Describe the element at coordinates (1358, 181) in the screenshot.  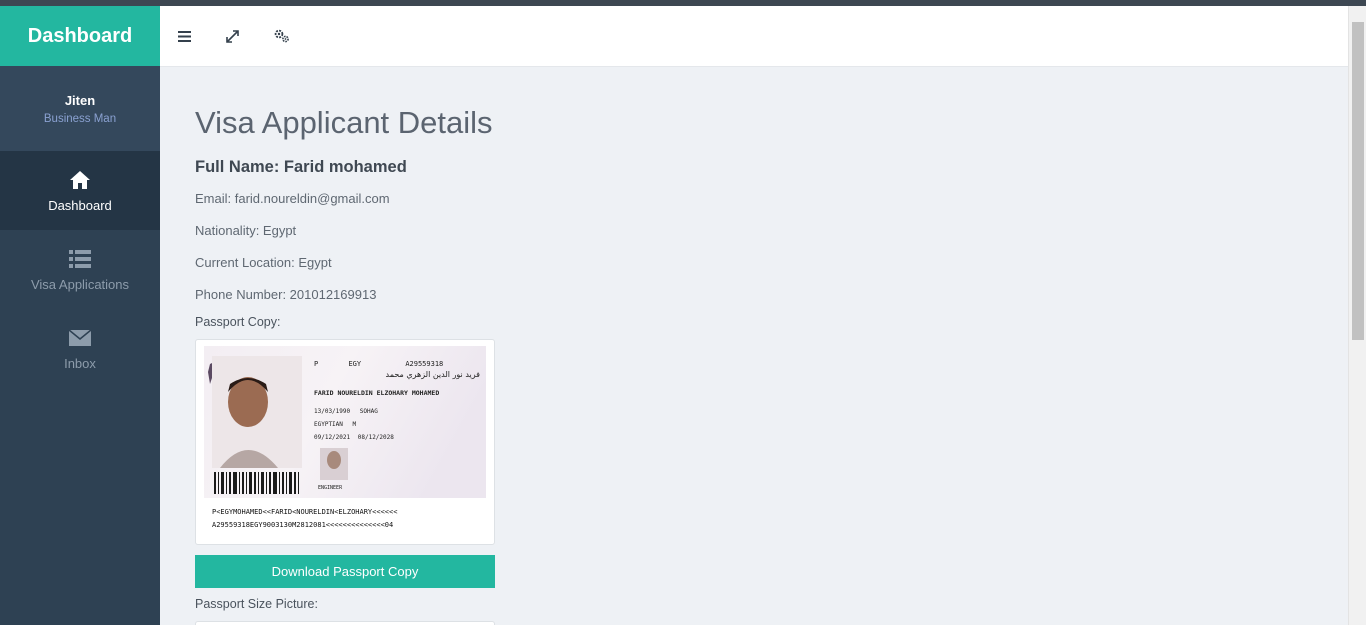
I see `scrollbar-thumb` at that location.